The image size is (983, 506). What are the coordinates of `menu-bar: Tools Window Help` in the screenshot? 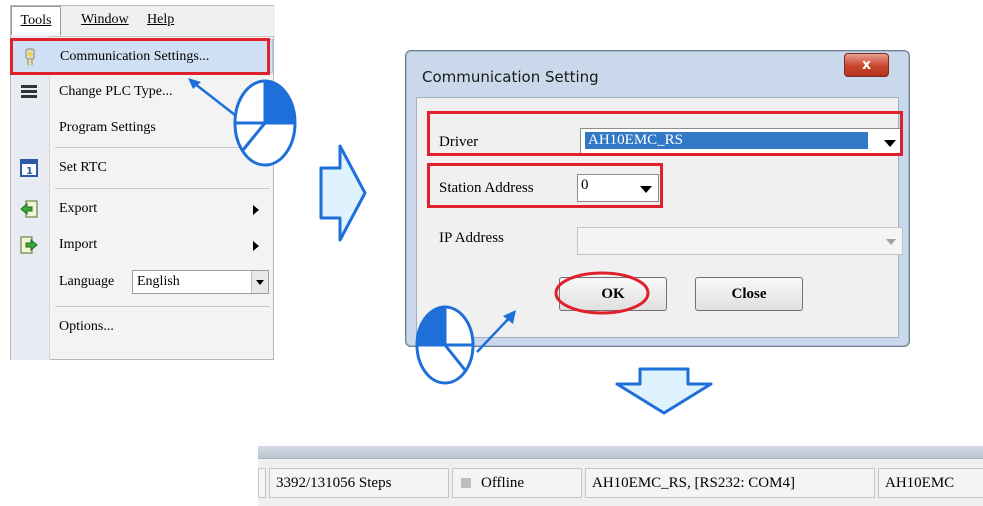 It's located at (143, 21).